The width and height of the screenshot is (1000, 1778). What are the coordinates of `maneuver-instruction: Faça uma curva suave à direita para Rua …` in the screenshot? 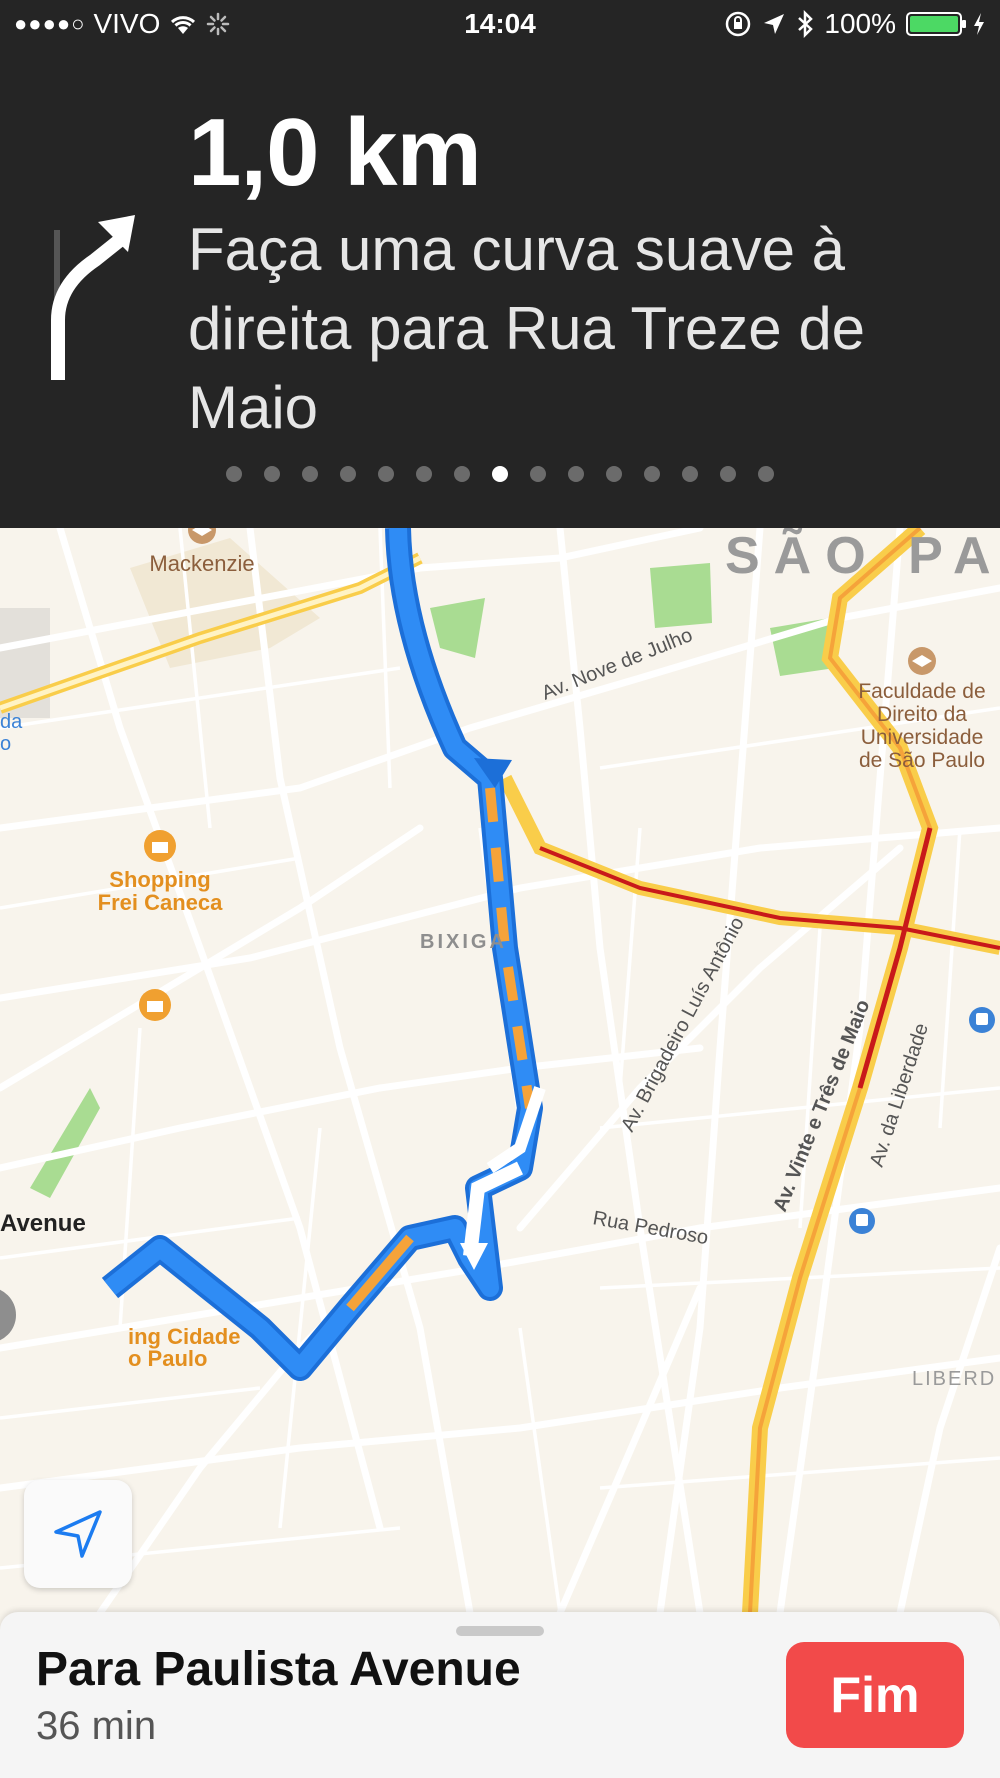 It's located at (527, 328).